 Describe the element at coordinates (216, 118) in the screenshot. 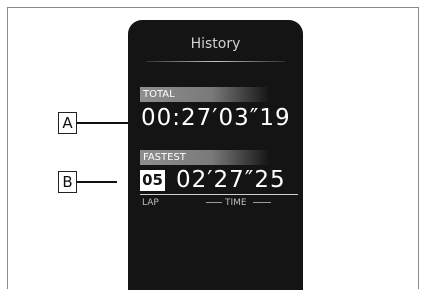

I see `total-time-value: 00:27′03″19` at that location.